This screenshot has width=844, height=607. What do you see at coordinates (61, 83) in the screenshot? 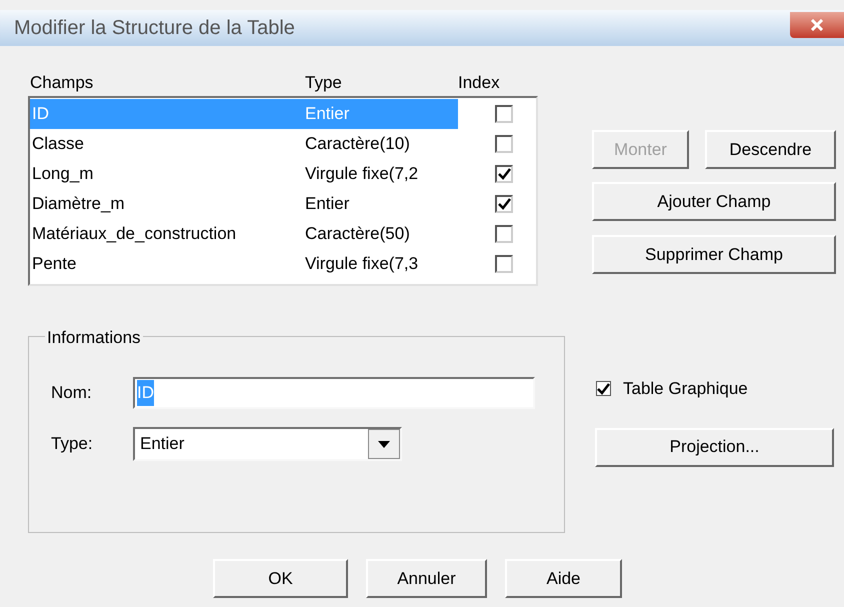
I see `column-header: Champs` at bounding box center [61, 83].